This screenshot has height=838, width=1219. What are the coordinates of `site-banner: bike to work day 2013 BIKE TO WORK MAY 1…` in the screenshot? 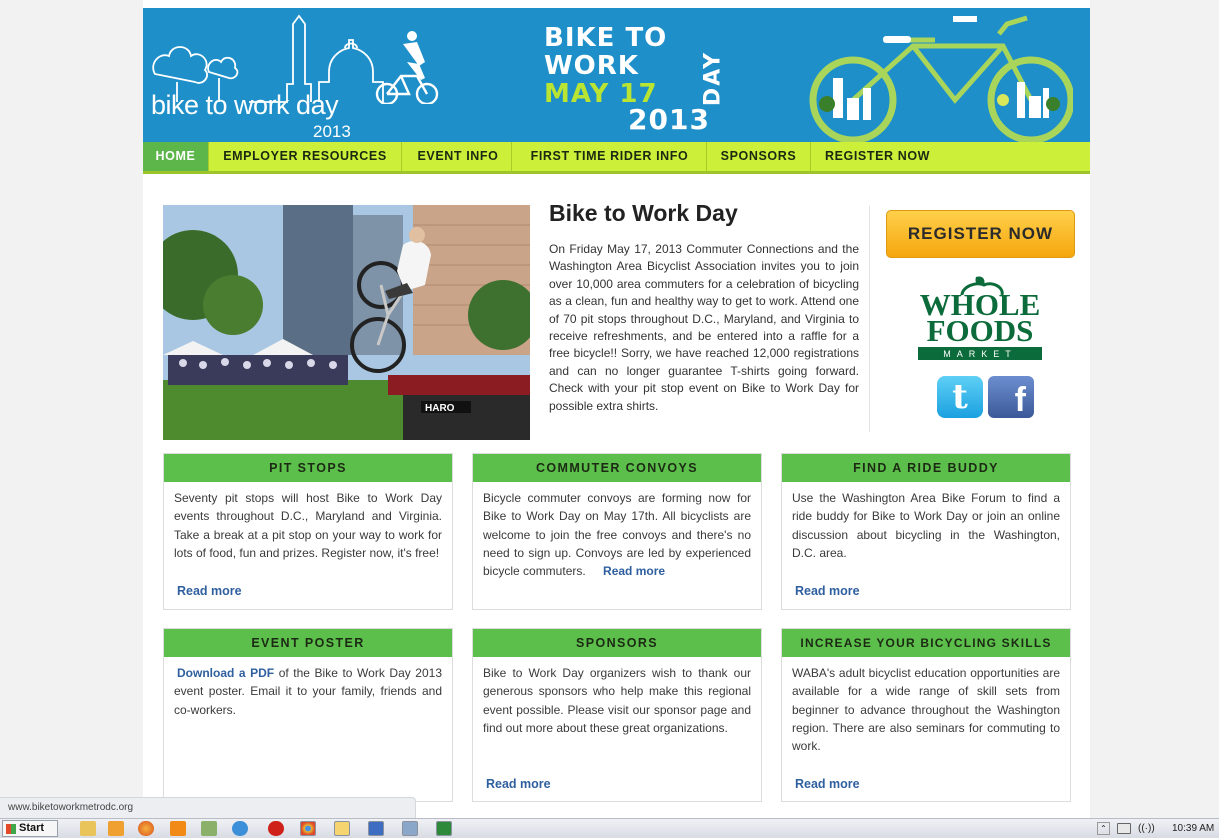 It's located at (616, 75).